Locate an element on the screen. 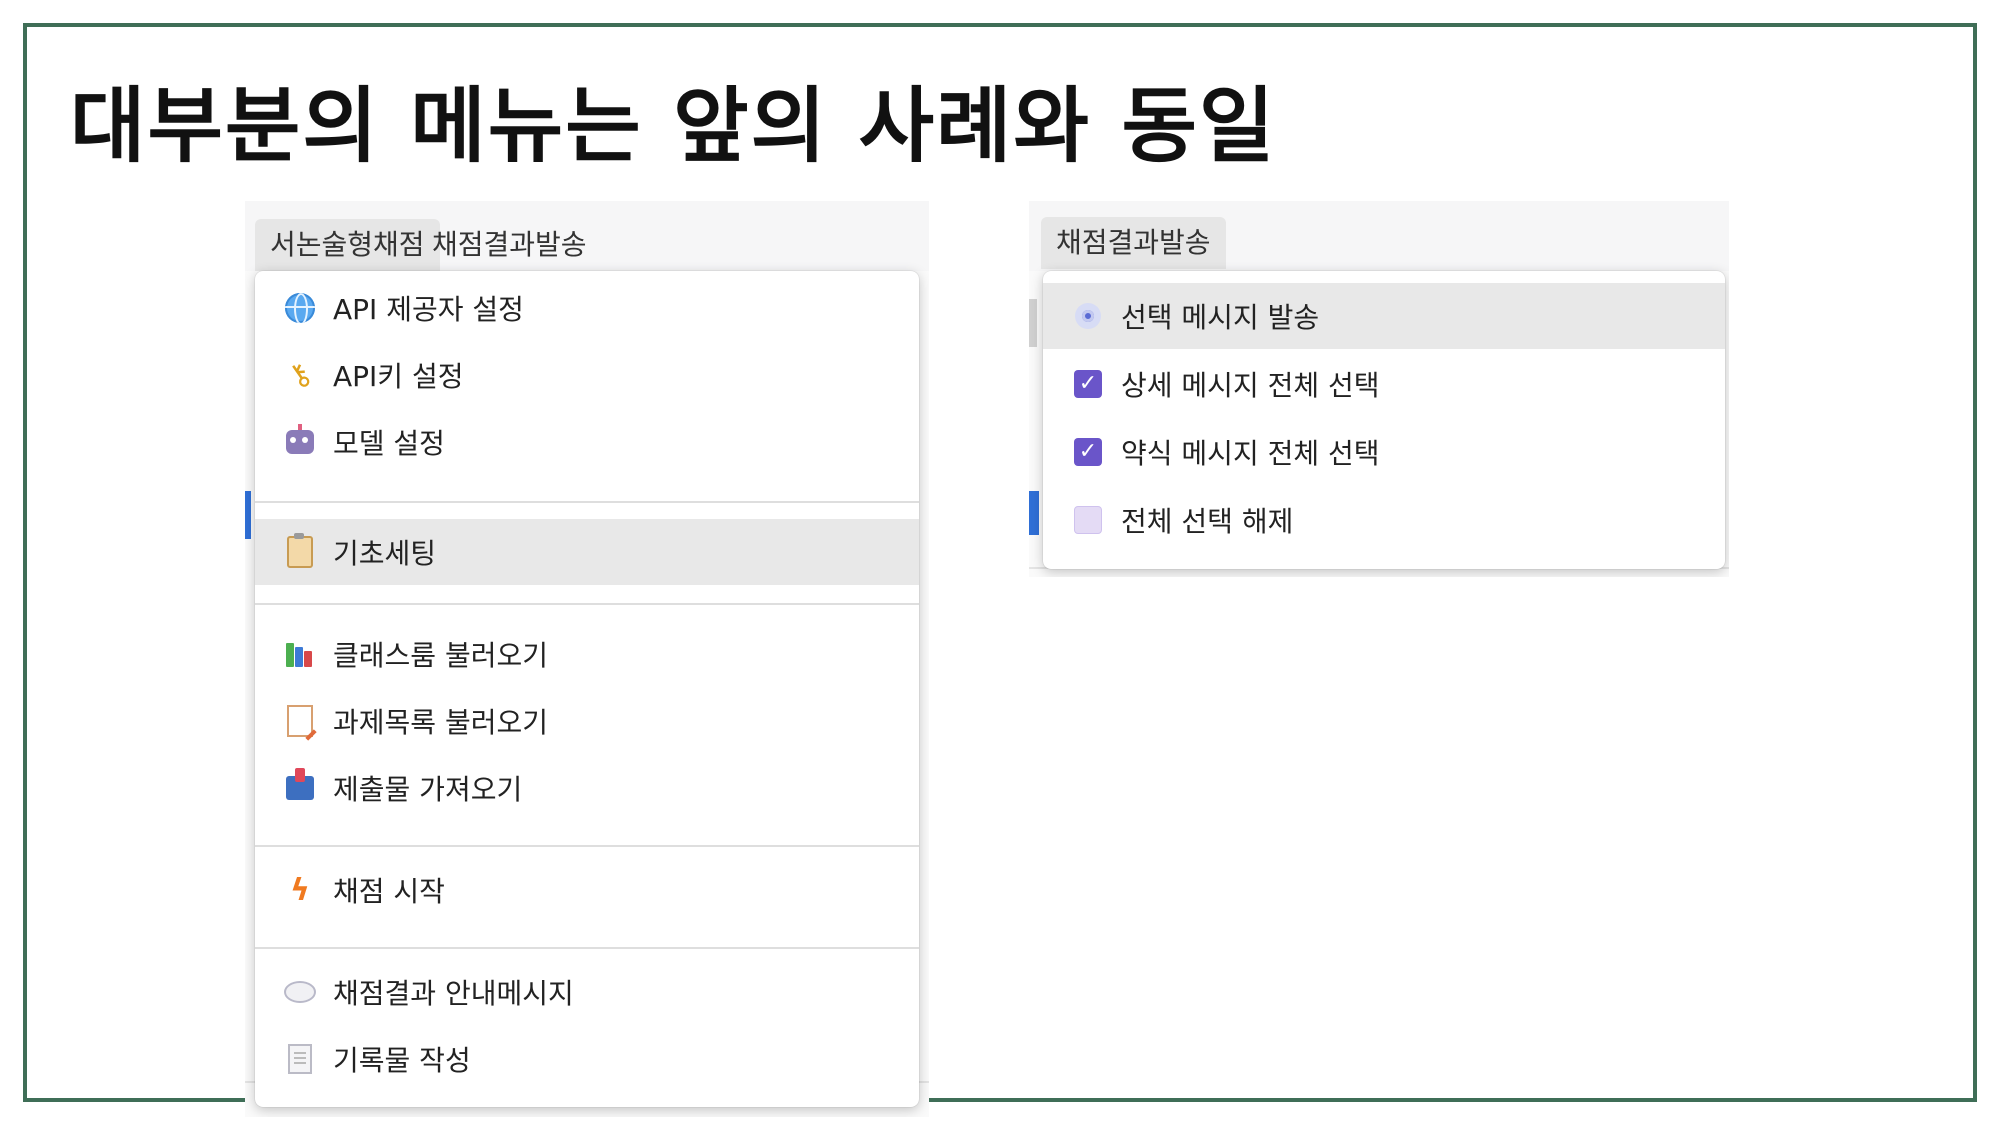 The image size is (2000, 1125). menu-bar: 서논술형채점 채점결과발송 is located at coordinates (587, 236).